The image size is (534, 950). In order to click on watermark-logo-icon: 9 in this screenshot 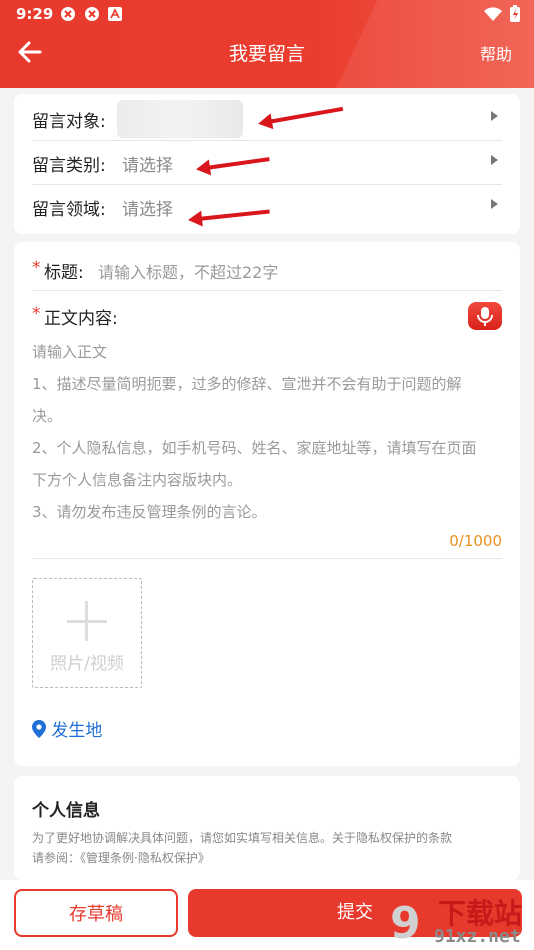, I will do `click(405, 923)`.